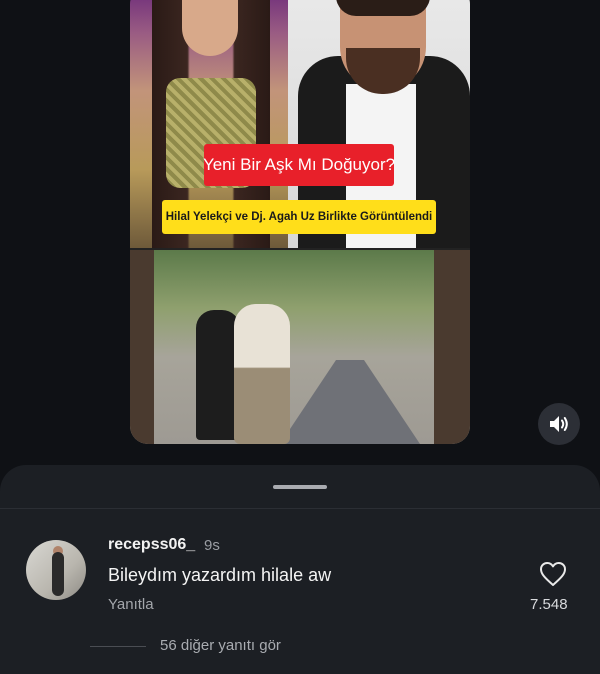 Image resolution: width=600 pixels, height=674 pixels. Describe the element at coordinates (300, 487) in the screenshot. I see `sheet-grabber` at that location.